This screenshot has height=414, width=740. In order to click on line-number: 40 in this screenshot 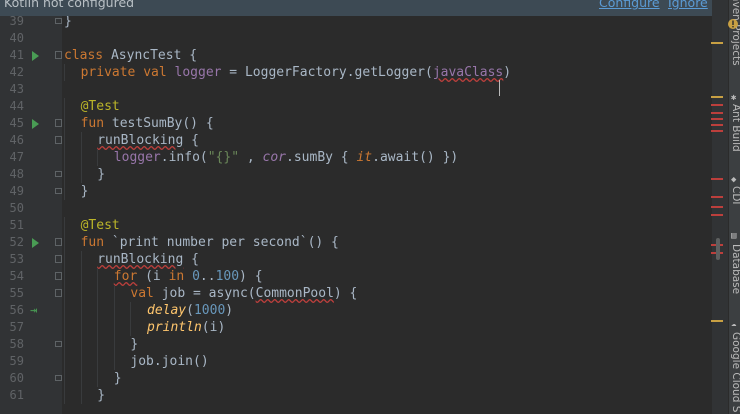, I will do `click(16, 38)`.